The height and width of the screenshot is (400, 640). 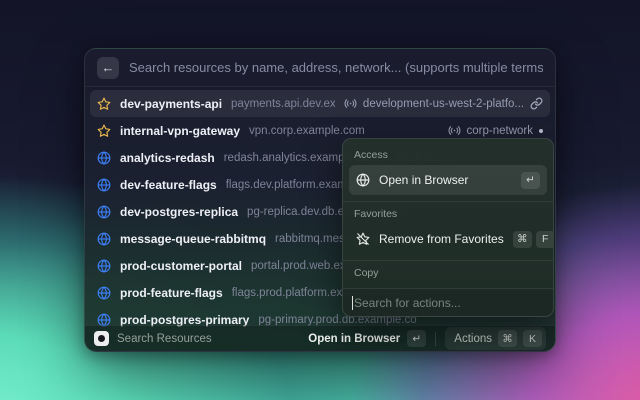 I want to click on actions-search-input, so click(x=449, y=302).